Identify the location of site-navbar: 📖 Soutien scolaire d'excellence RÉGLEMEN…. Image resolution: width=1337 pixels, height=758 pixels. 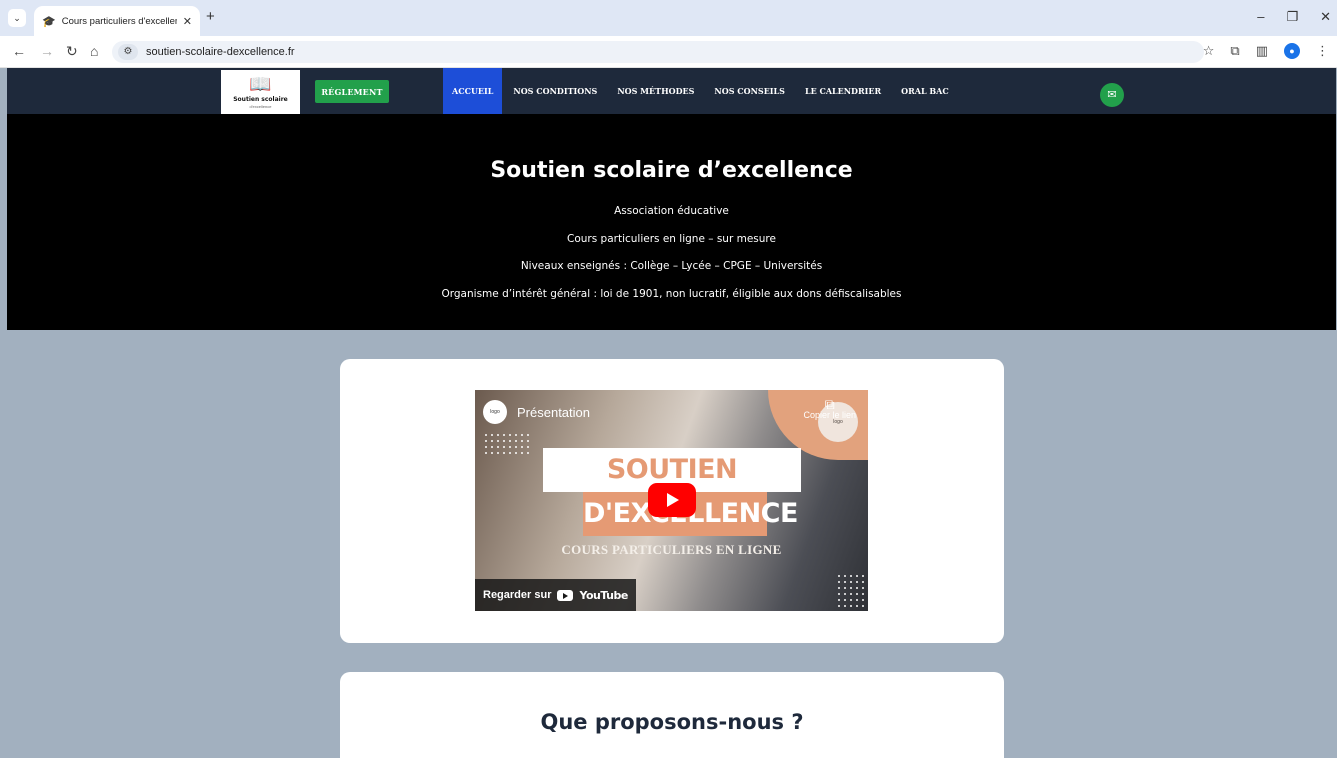
(671, 91).